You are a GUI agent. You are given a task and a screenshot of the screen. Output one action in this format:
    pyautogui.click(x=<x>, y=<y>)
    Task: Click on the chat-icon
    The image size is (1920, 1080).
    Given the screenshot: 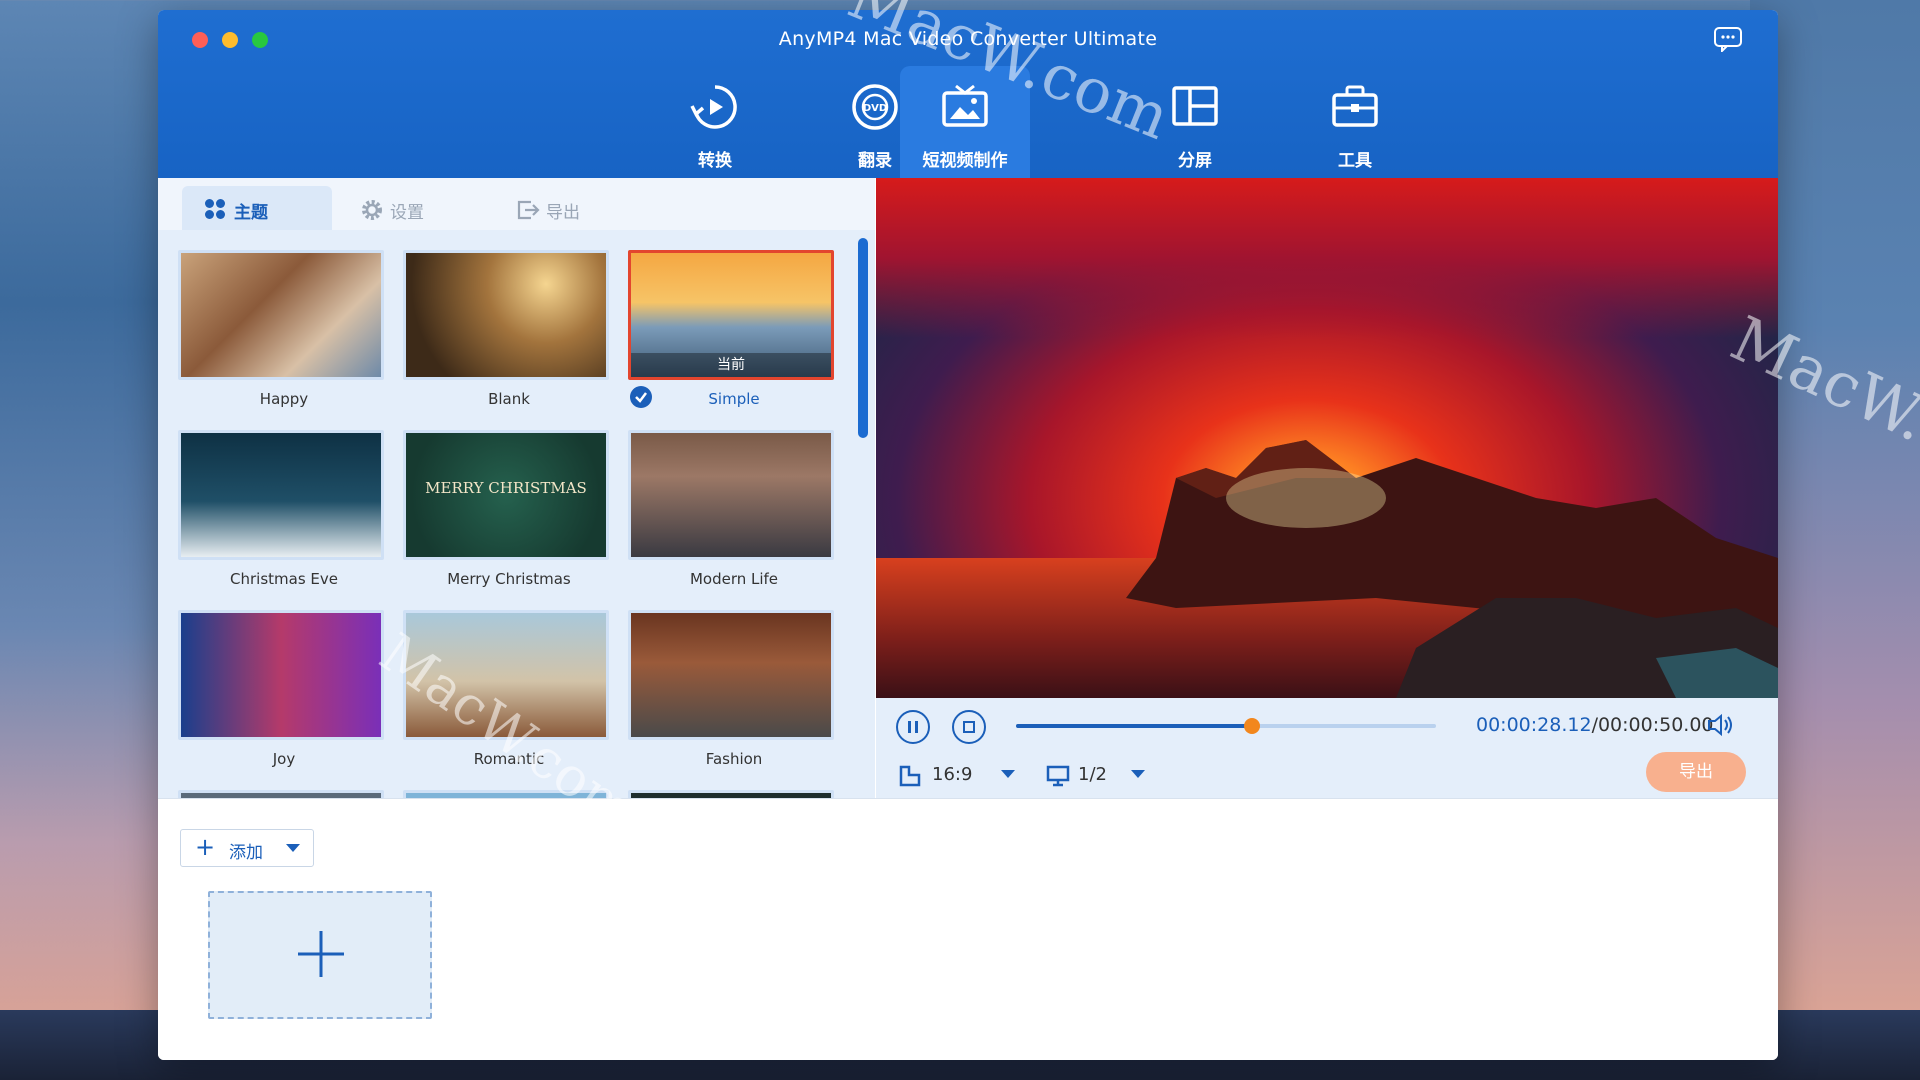 What is the action you would take?
    pyautogui.click(x=1728, y=39)
    